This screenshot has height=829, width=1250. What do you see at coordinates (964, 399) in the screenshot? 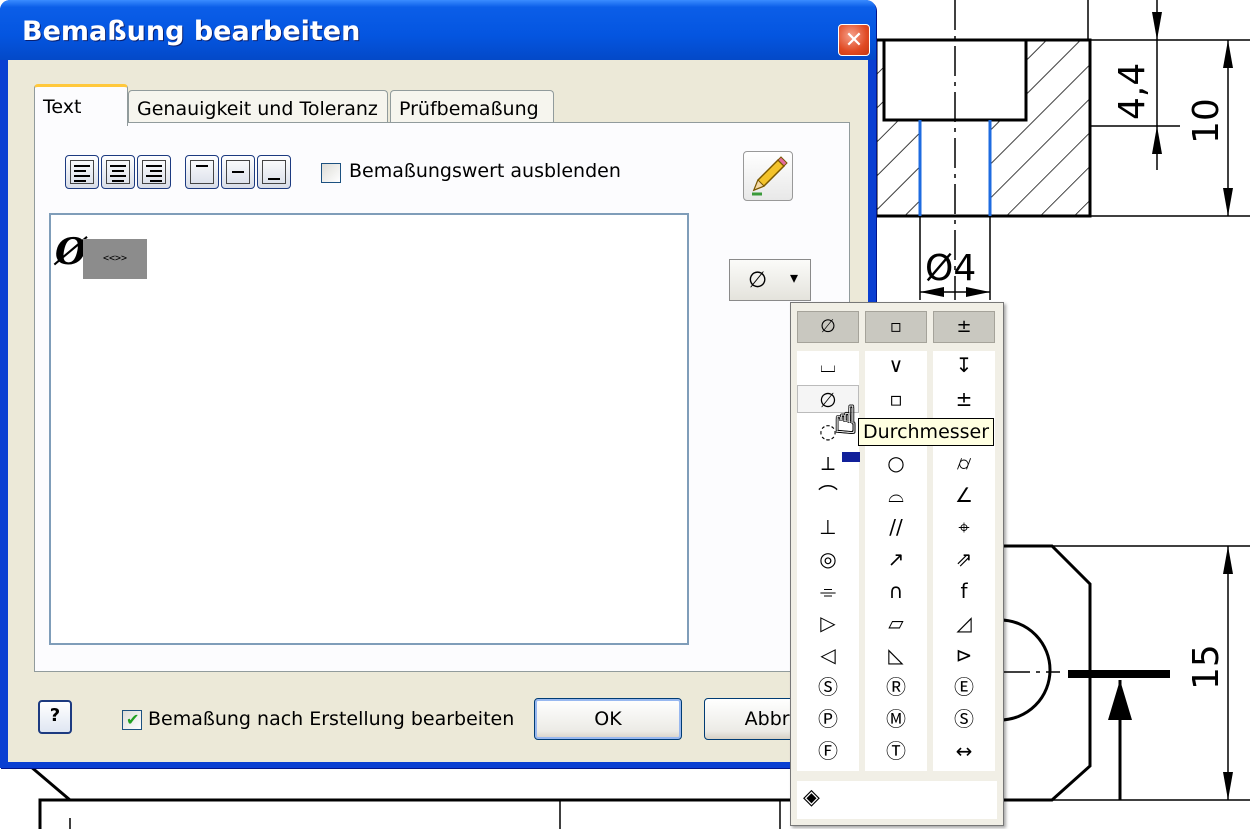
I see `plus-minus-symbol: ±` at bounding box center [964, 399].